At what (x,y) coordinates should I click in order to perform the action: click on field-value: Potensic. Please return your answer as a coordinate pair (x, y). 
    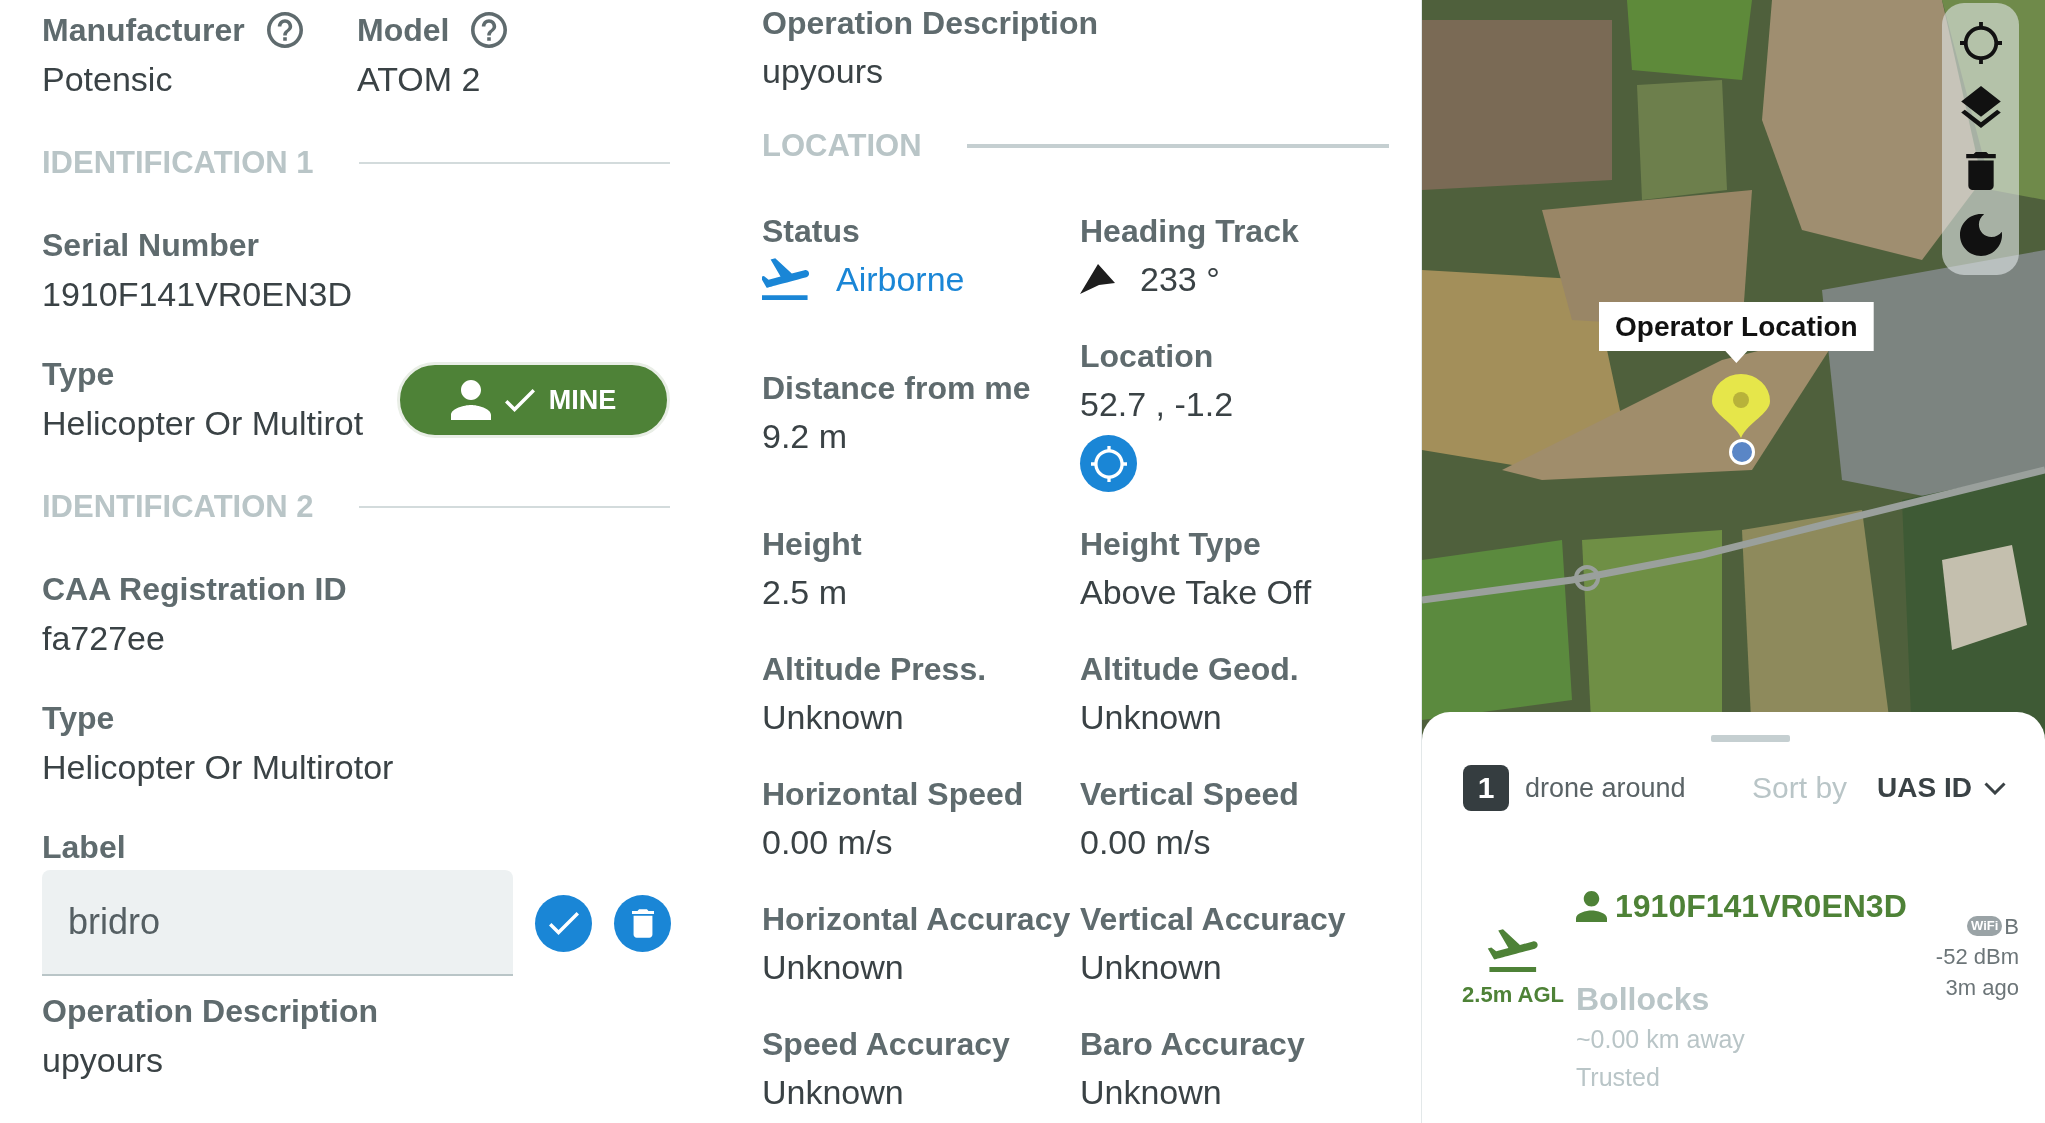
    Looking at the image, I should click on (107, 79).